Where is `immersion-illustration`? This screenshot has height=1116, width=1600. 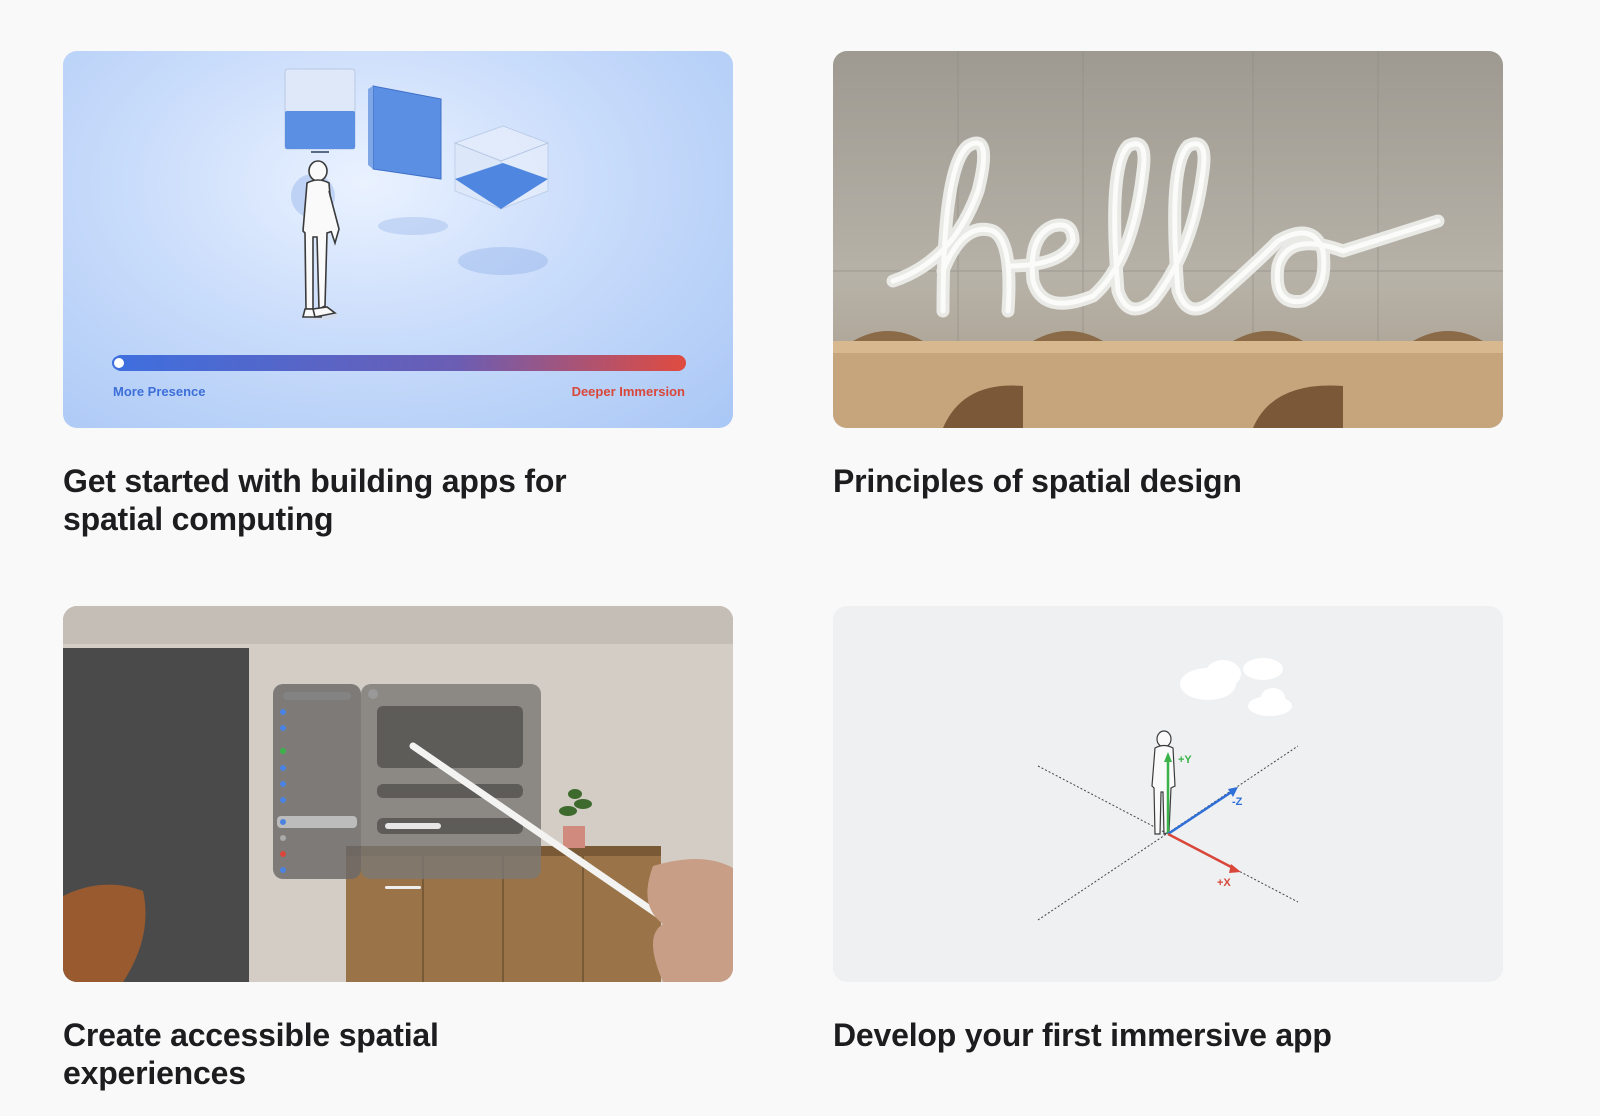 immersion-illustration is located at coordinates (399, 219).